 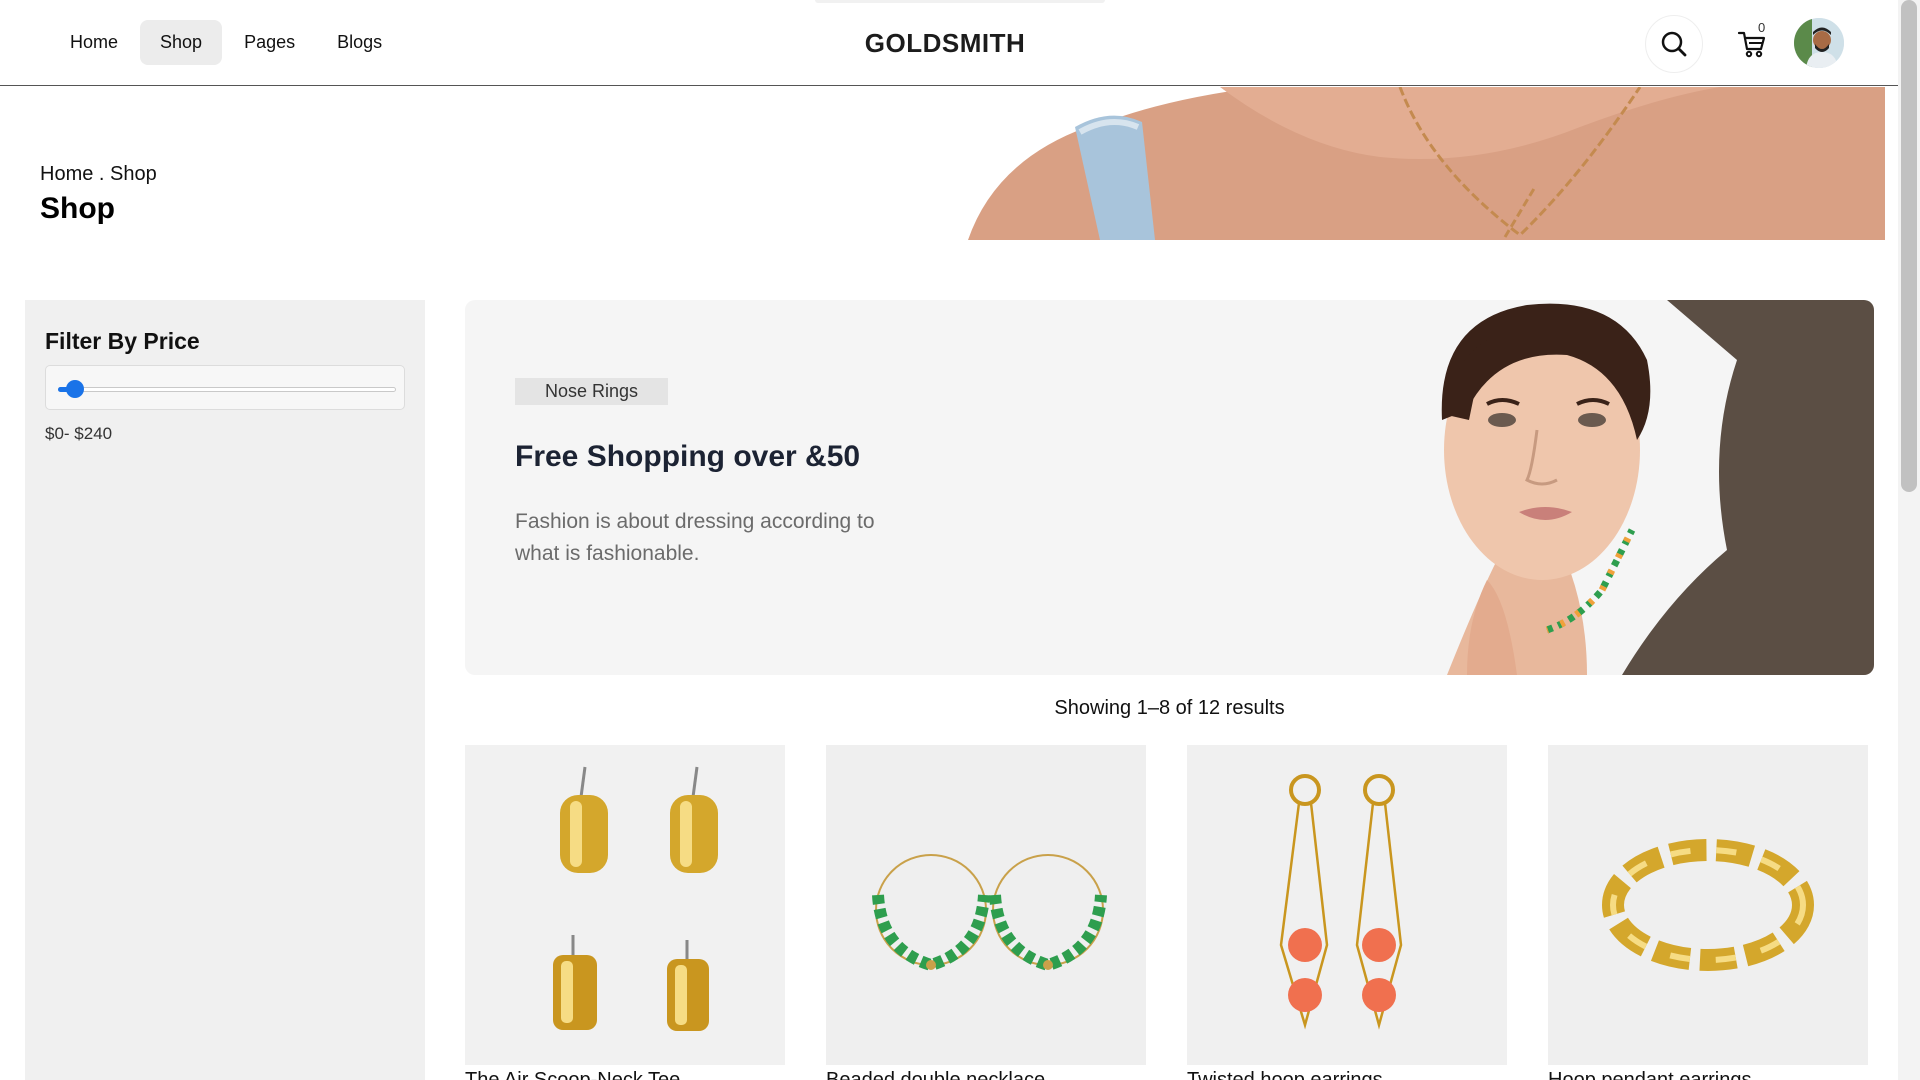 What do you see at coordinates (949, 163) in the screenshot?
I see `page-hero` at bounding box center [949, 163].